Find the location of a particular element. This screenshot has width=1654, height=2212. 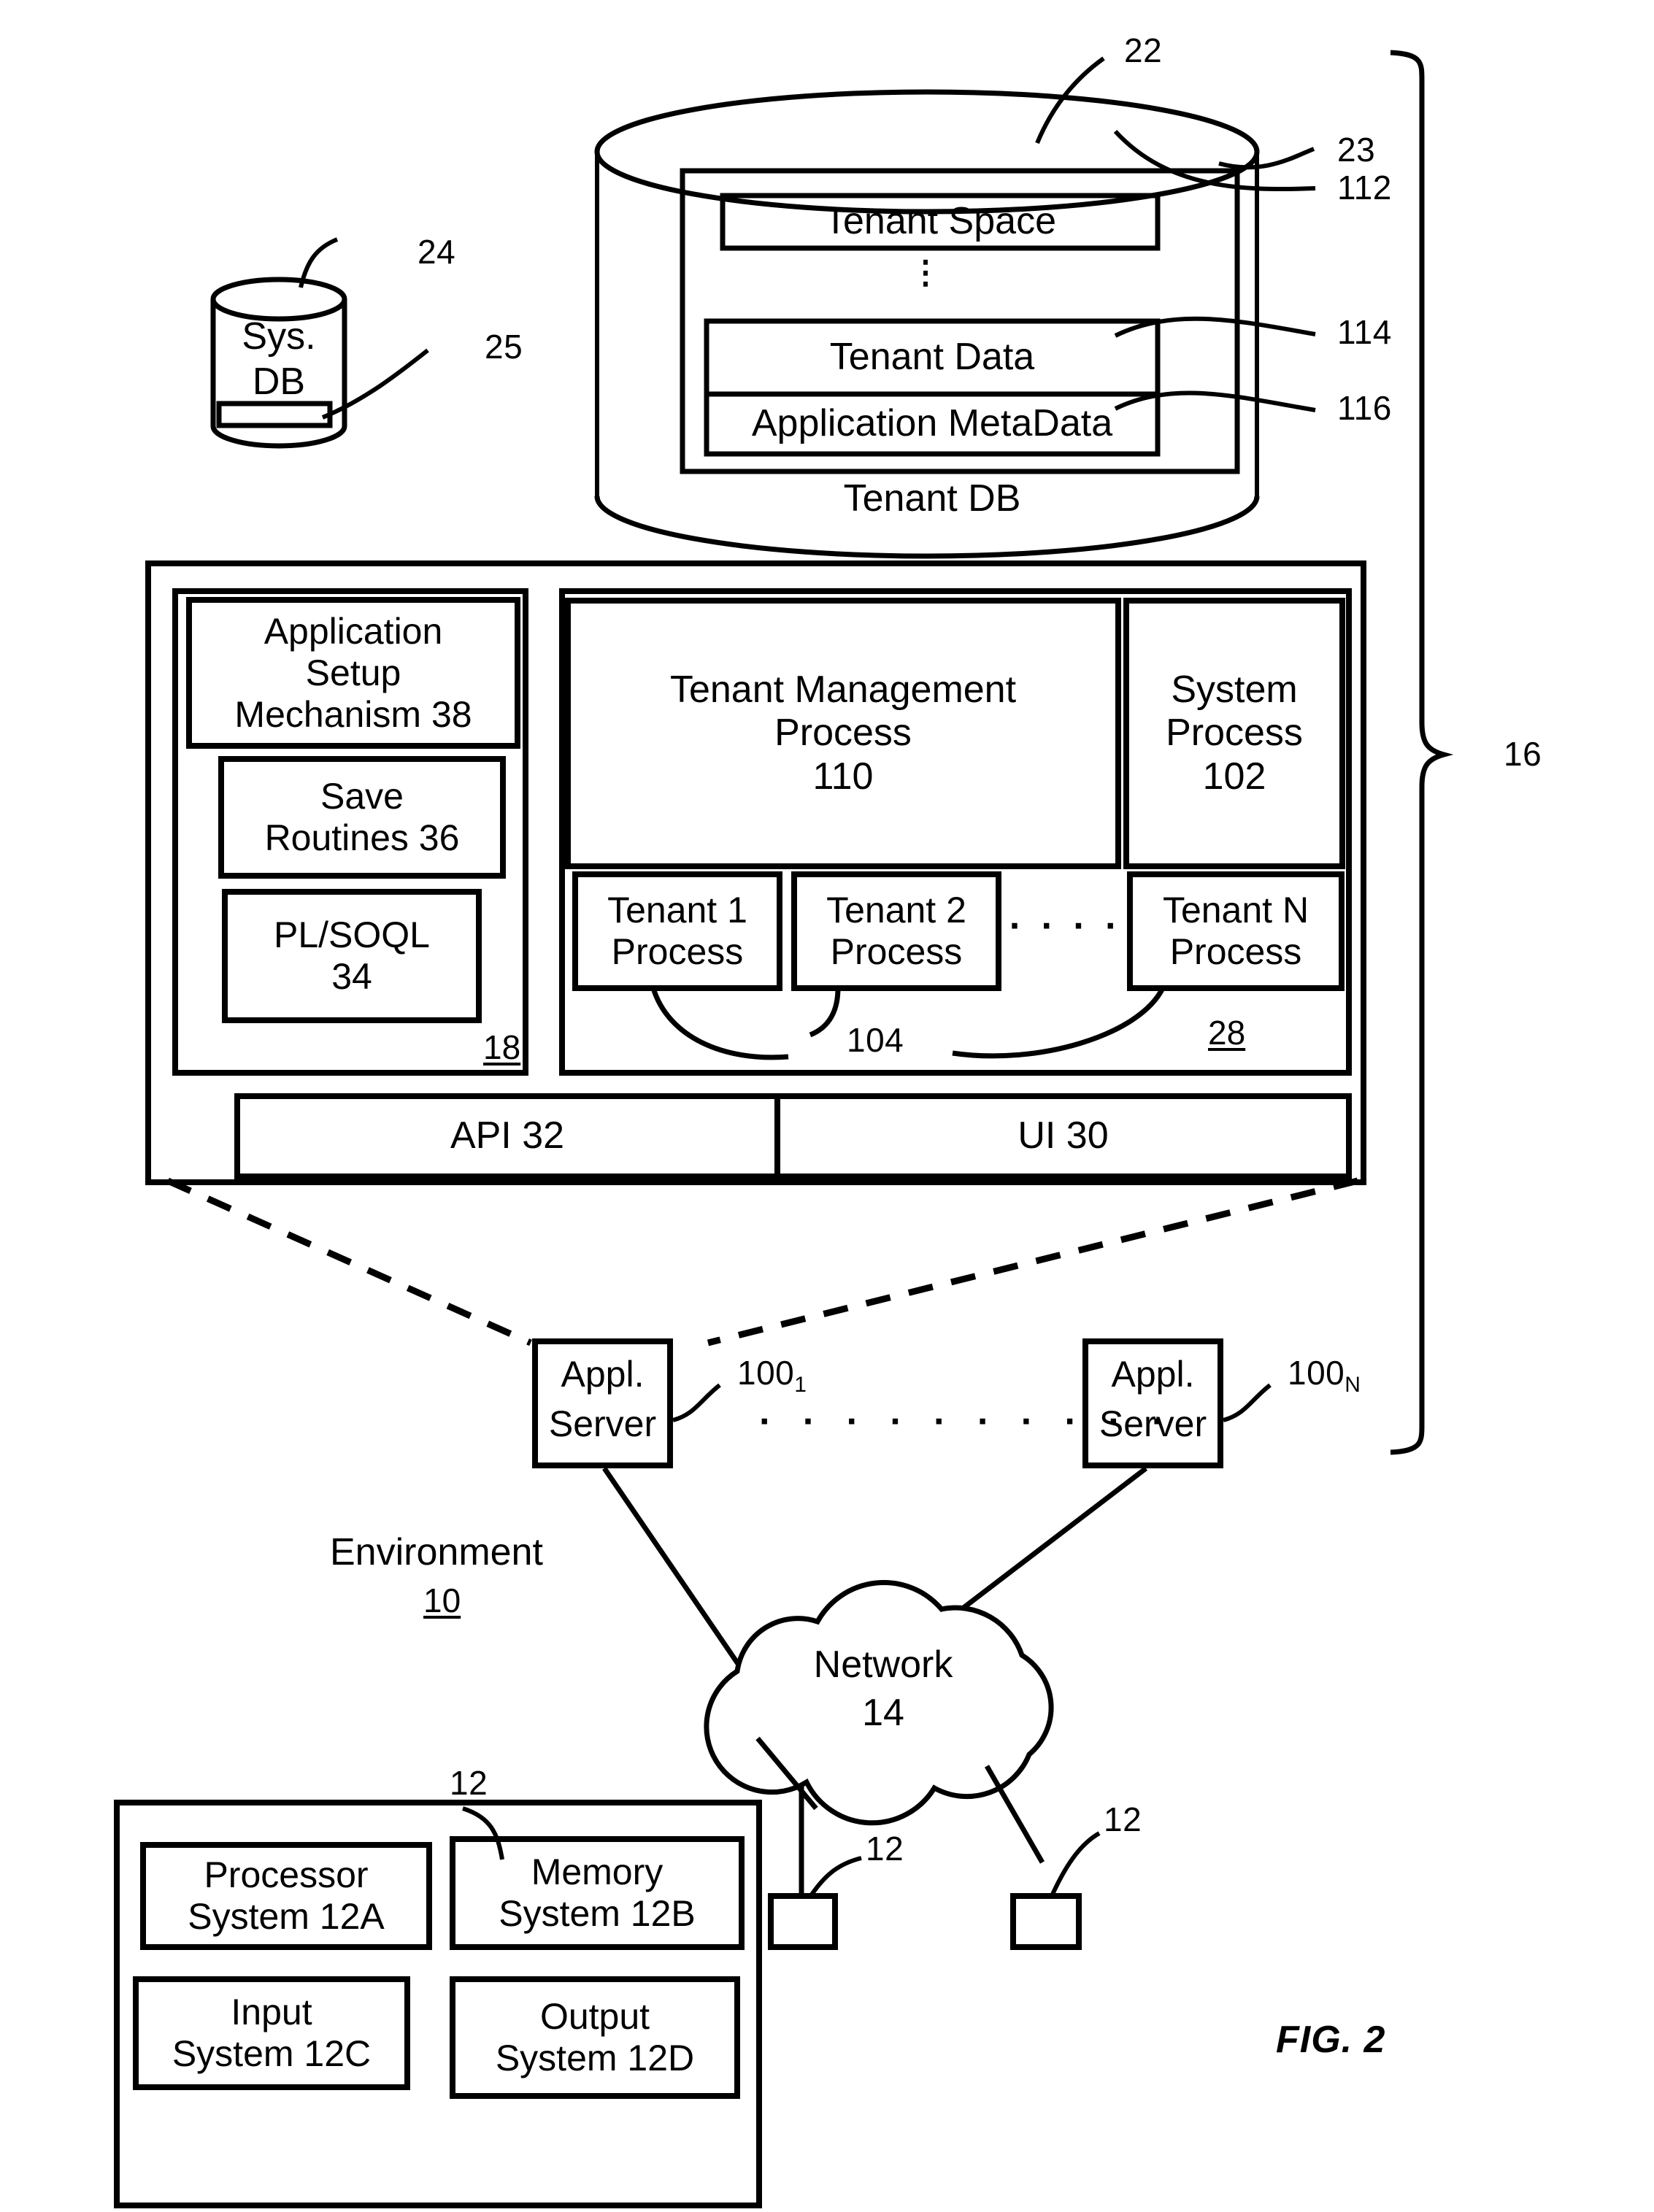

tenant-2-process-label: Tenant 2 Process is located at coordinates (896, 931).